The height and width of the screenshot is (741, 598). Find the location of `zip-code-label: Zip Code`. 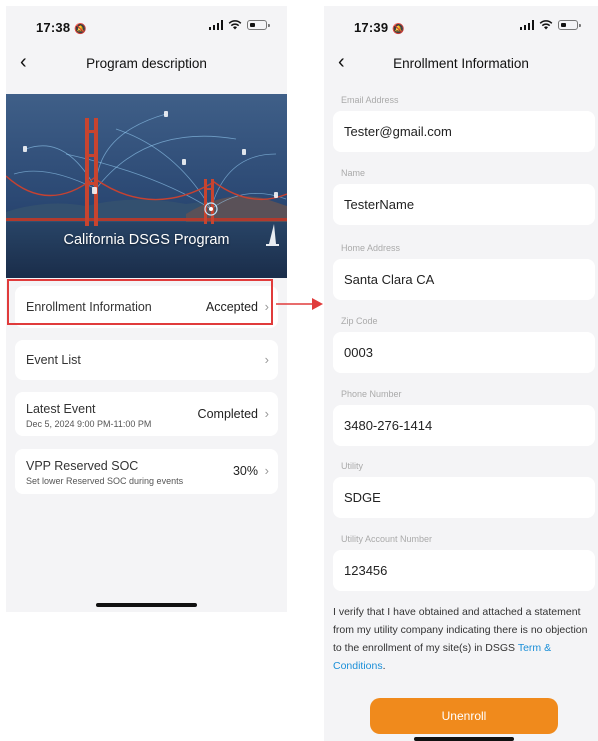

zip-code-label: Zip Code is located at coordinates (359, 321).